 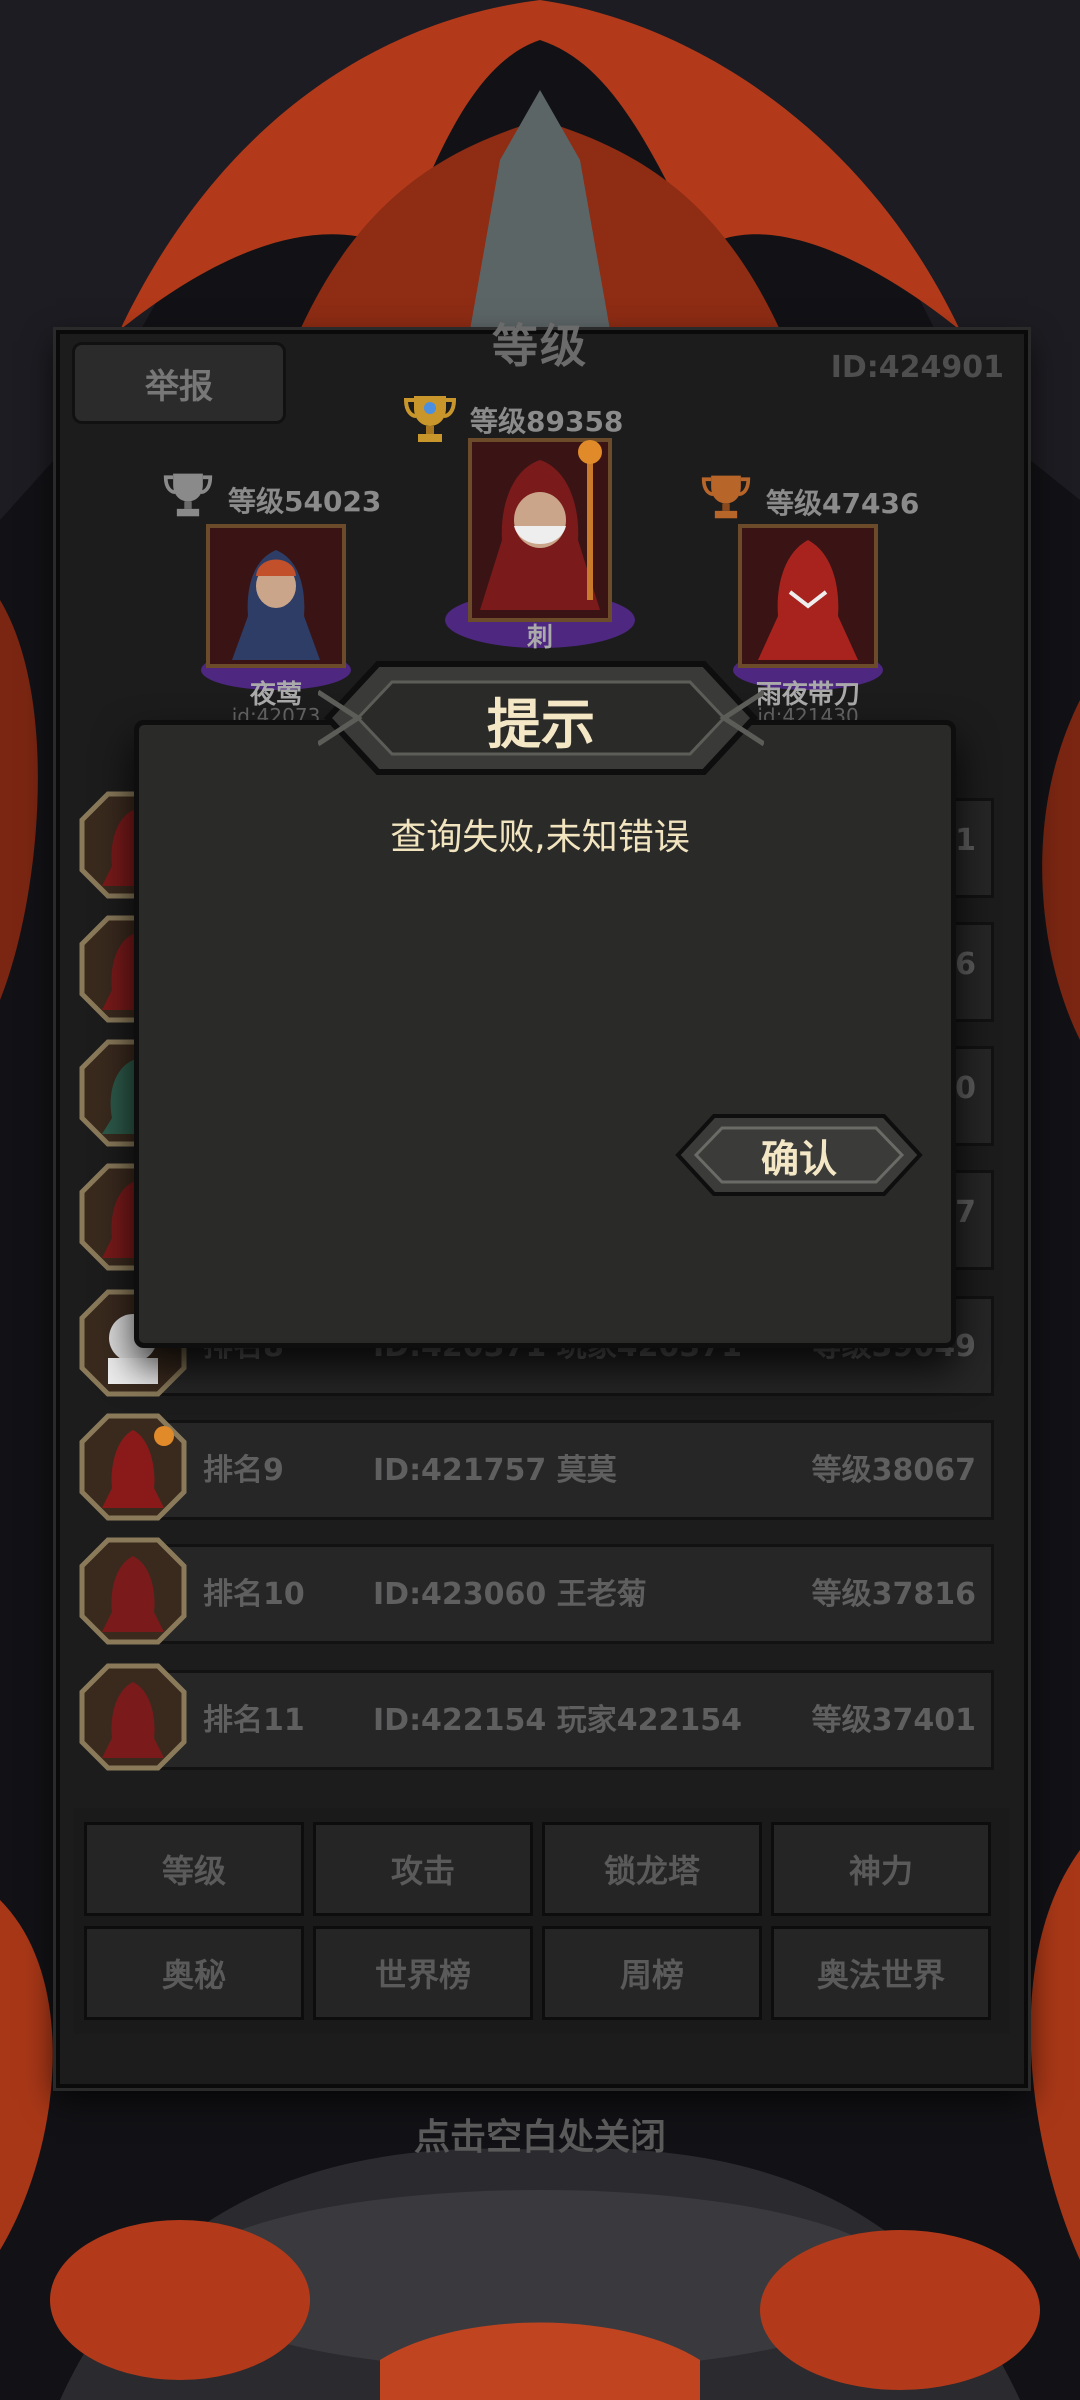 I want to click on confirm-button: 确认, so click(x=799, y=1155).